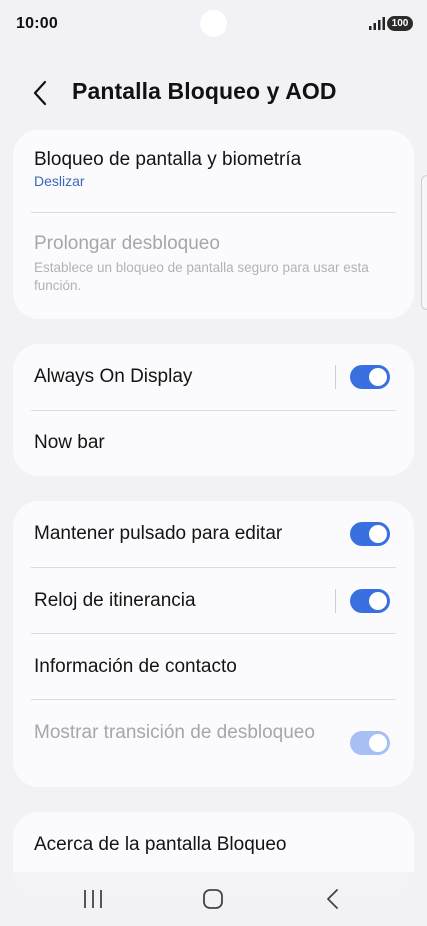  Describe the element at coordinates (127, 243) in the screenshot. I see `extend-unlock-label: Prolongar desbloqueo` at that location.